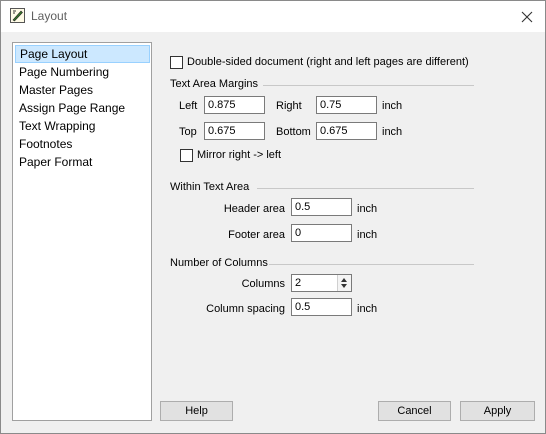 This screenshot has width=546, height=434. What do you see at coordinates (82, 90) in the screenshot?
I see `sidebar-item-master-pages: Master Pages` at bounding box center [82, 90].